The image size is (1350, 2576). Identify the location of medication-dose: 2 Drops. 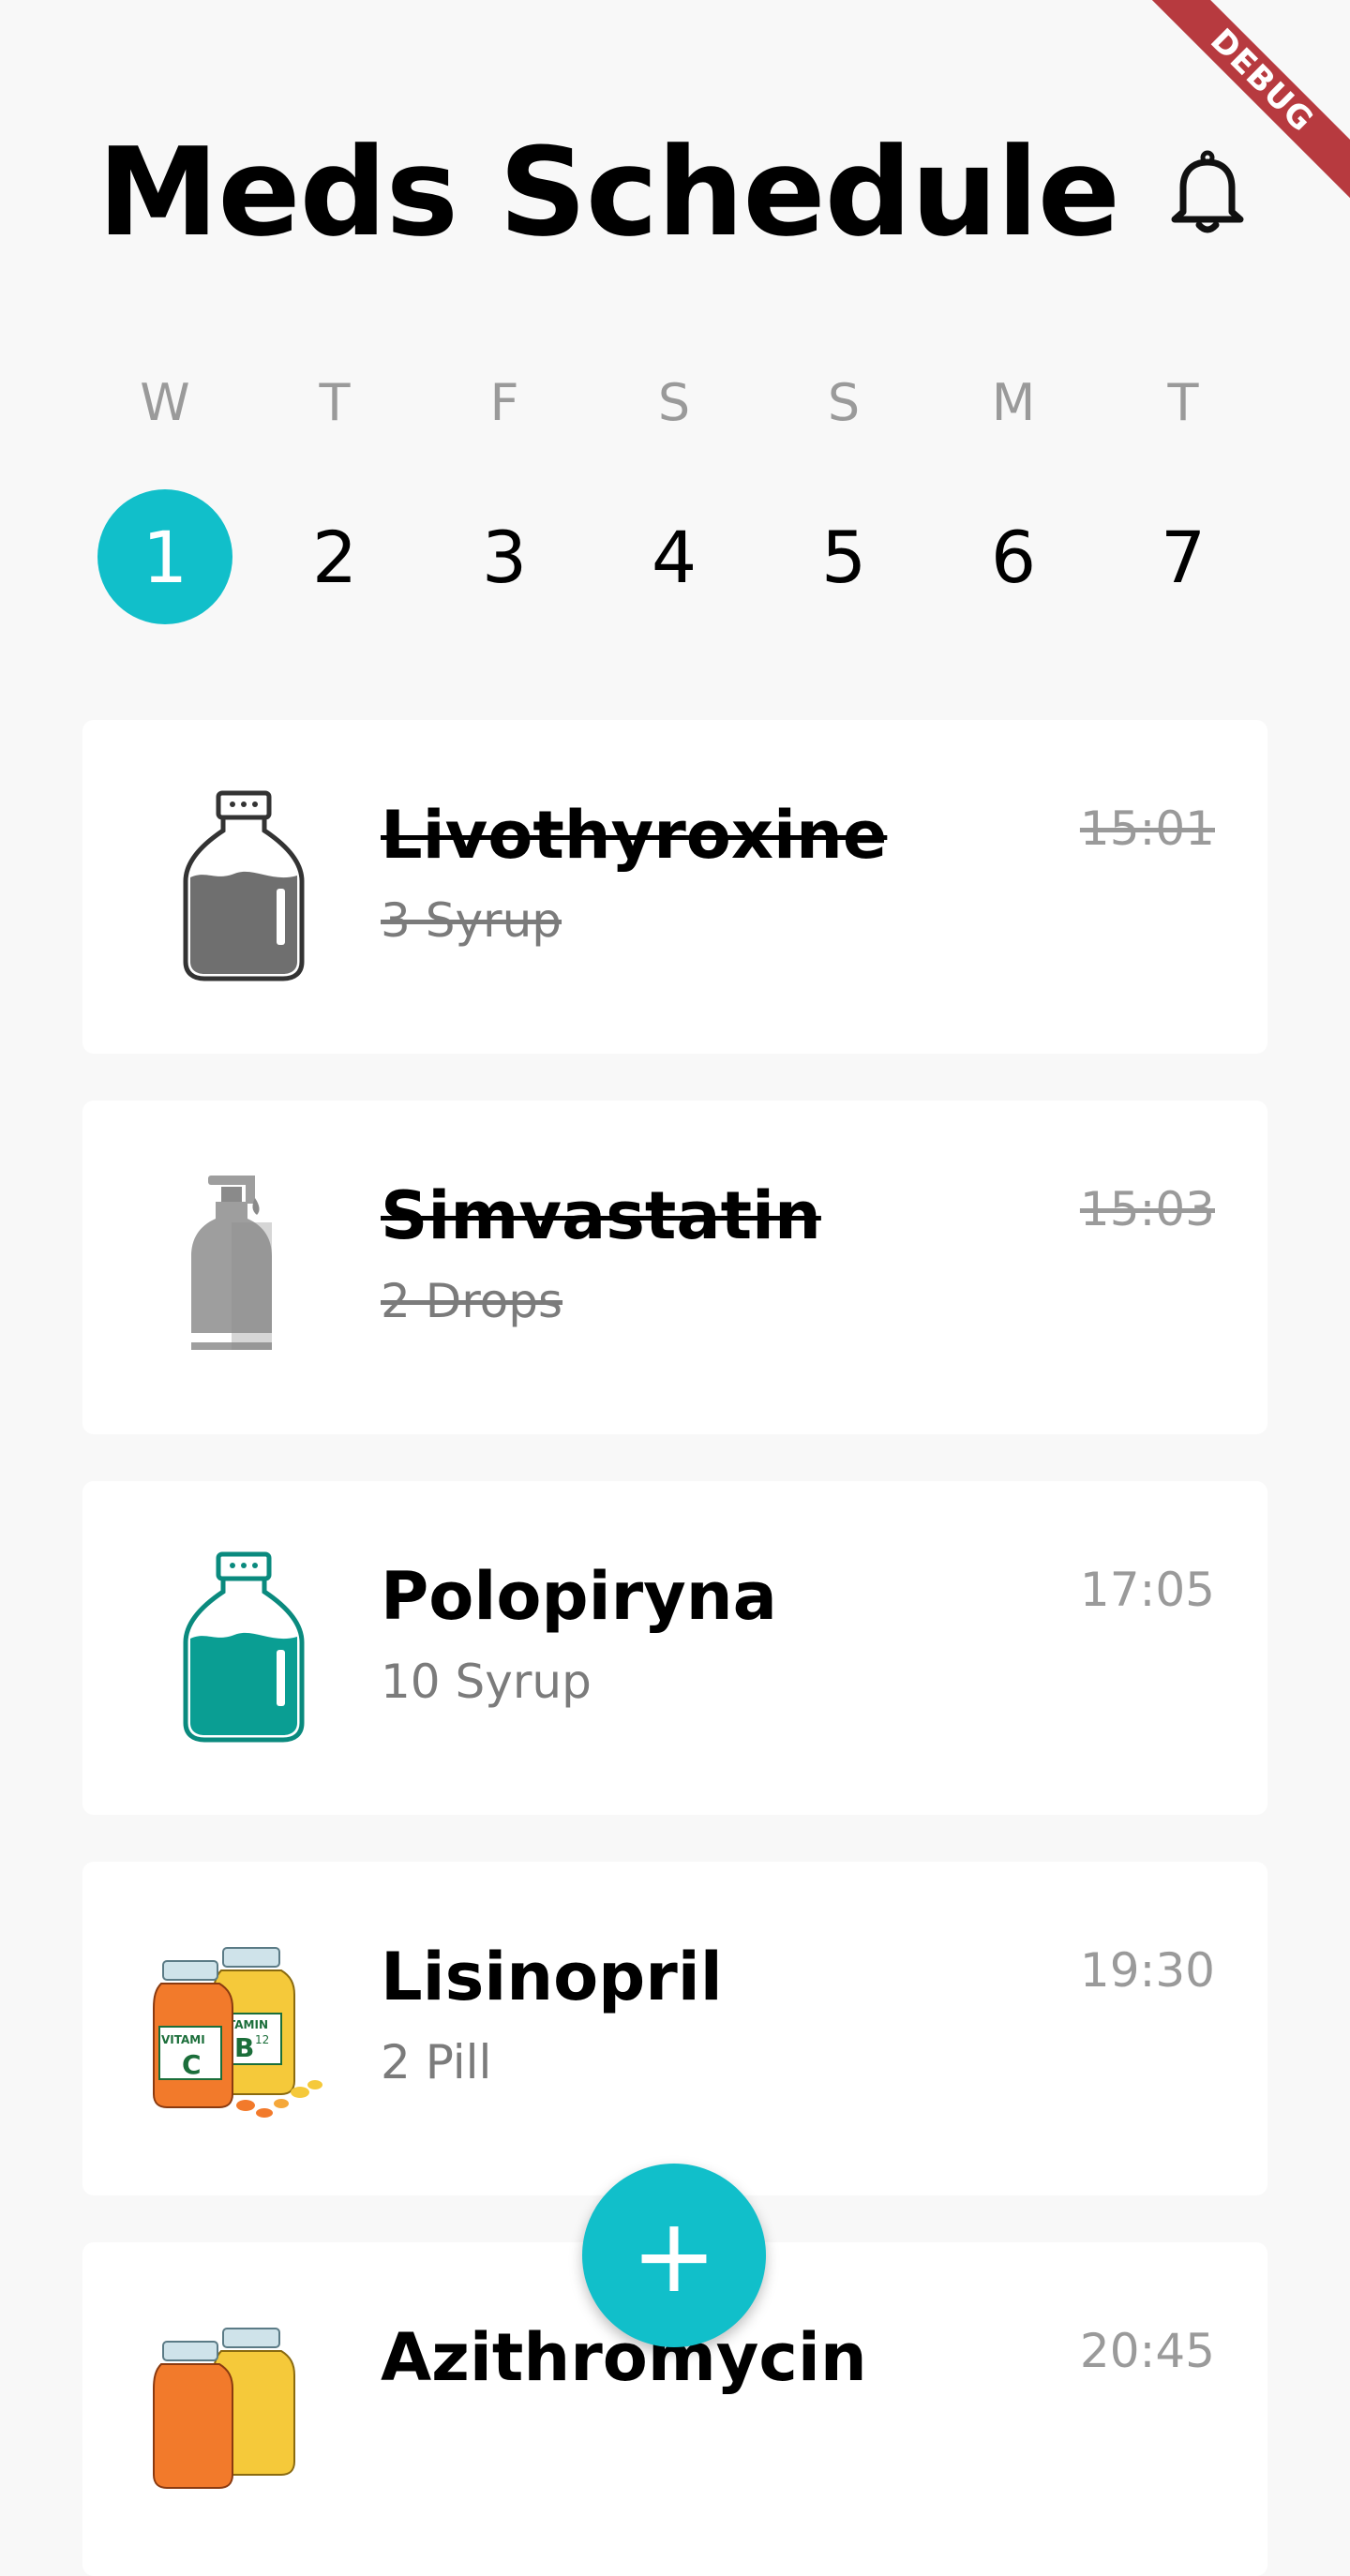
(472, 1301).